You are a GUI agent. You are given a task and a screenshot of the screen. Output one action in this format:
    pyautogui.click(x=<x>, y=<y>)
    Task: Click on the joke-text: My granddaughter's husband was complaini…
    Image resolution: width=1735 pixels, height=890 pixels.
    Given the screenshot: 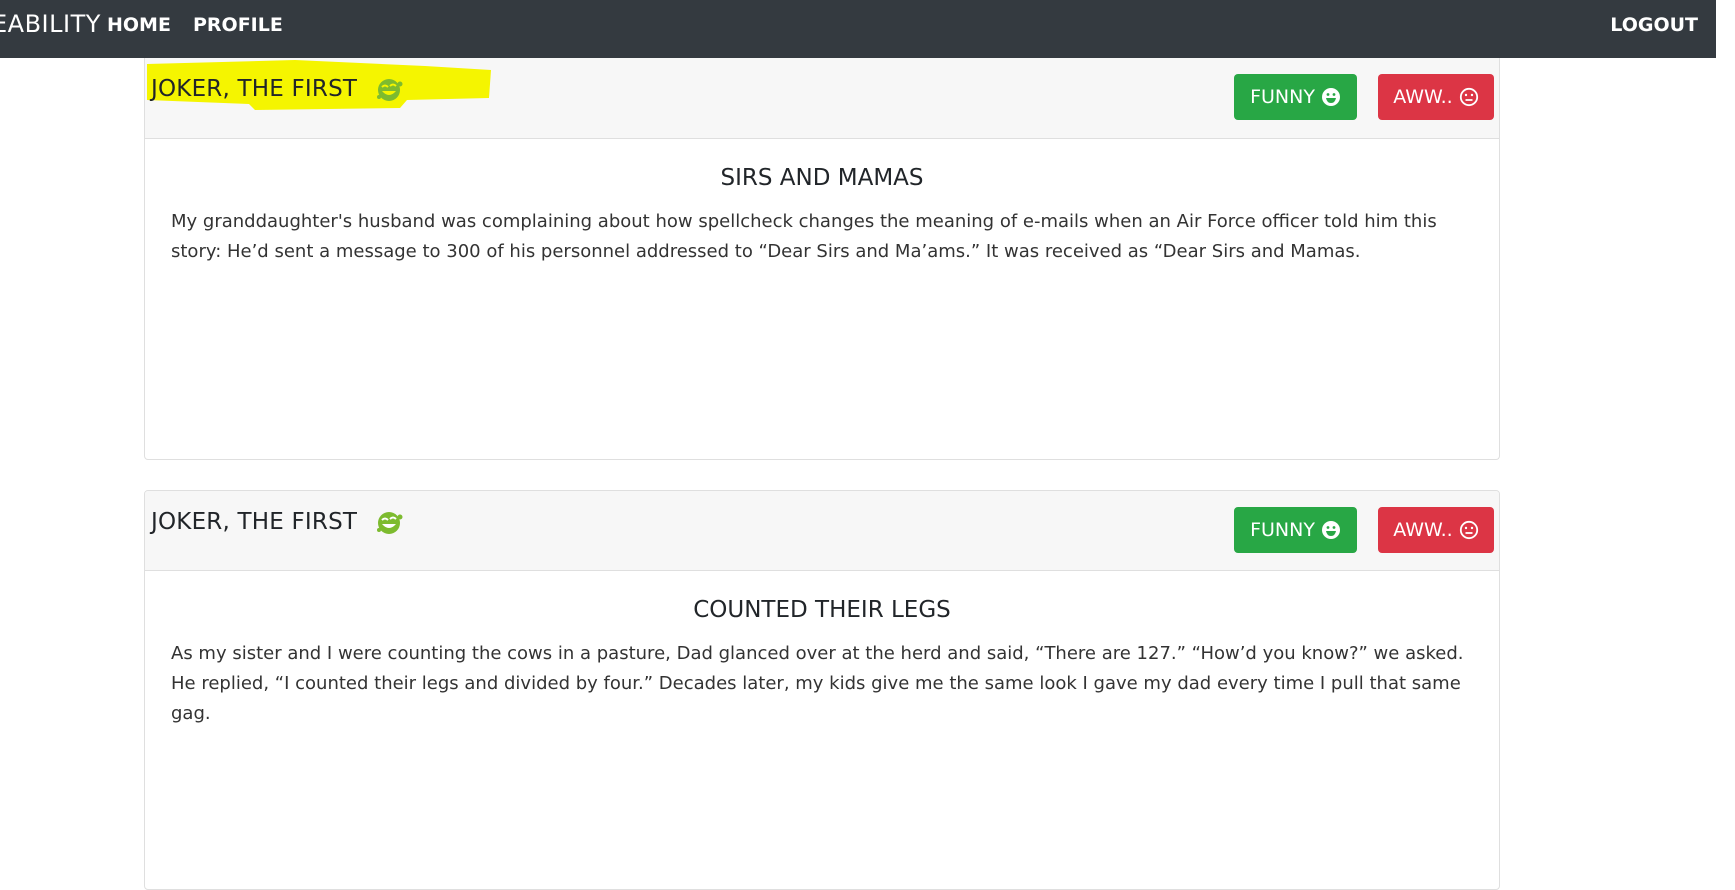 What is the action you would take?
    pyautogui.click(x=804, y=236)
    